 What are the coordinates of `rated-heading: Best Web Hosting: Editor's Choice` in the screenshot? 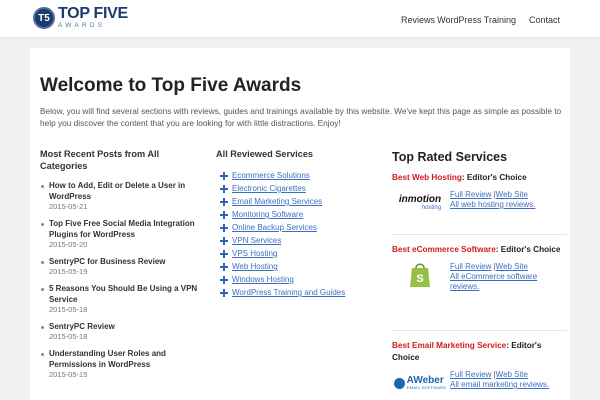 It's located at (479, 178).